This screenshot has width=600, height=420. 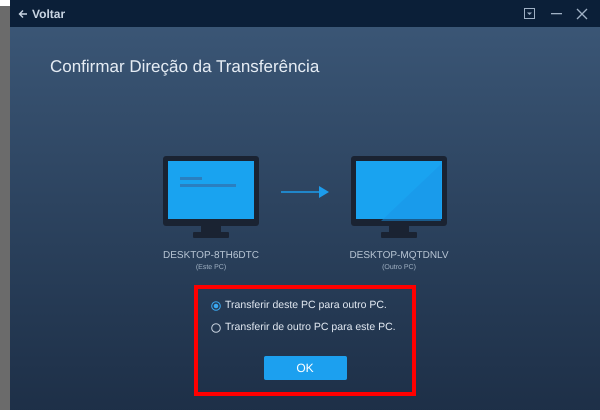 I want to click on arrow-icon, so click(x=305, y=192).